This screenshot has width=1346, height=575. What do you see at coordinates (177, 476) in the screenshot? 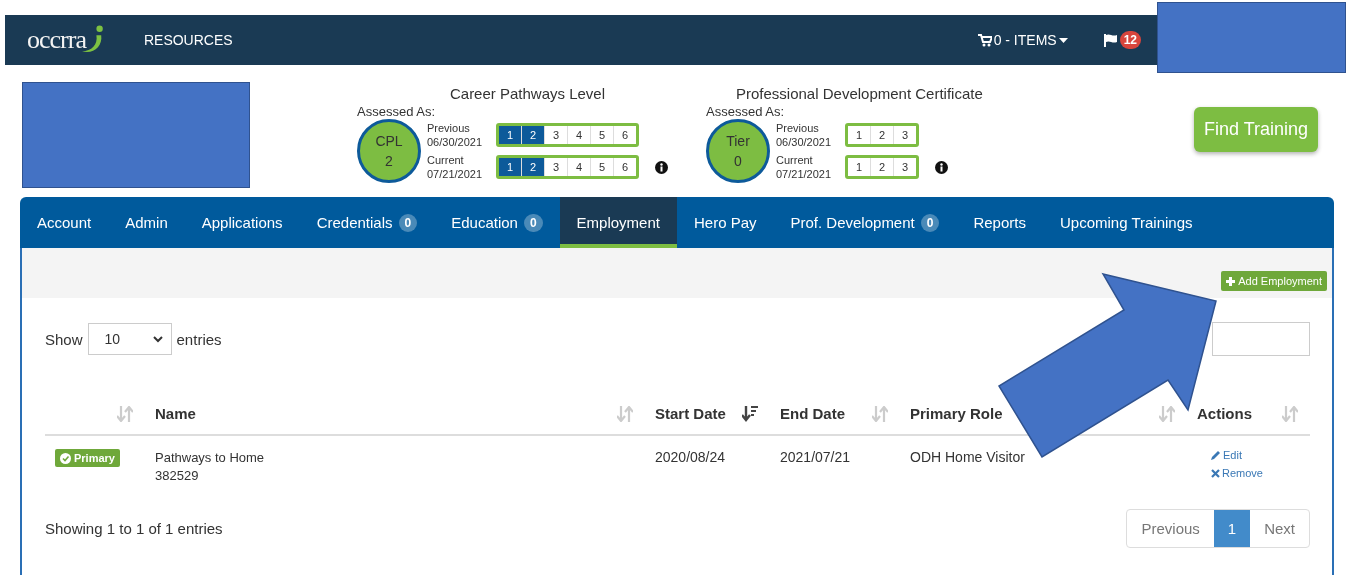
I see `employer-id: 382529` at bounding box center [177, 476].